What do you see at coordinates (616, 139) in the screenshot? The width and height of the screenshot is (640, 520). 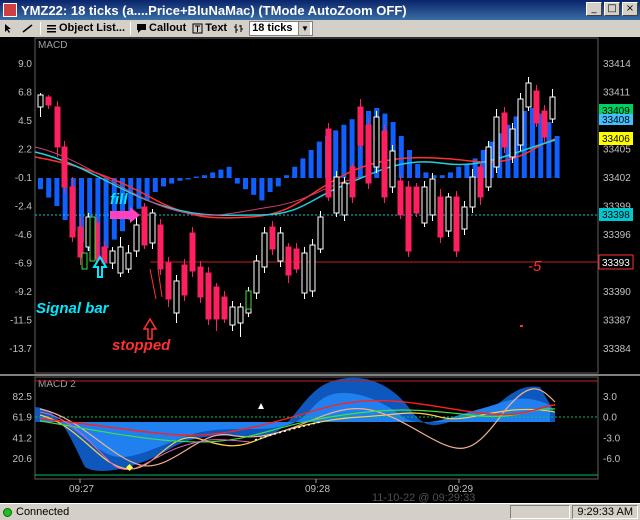 I see `price-tag-text: 33406` at bounding box center [616, 139].